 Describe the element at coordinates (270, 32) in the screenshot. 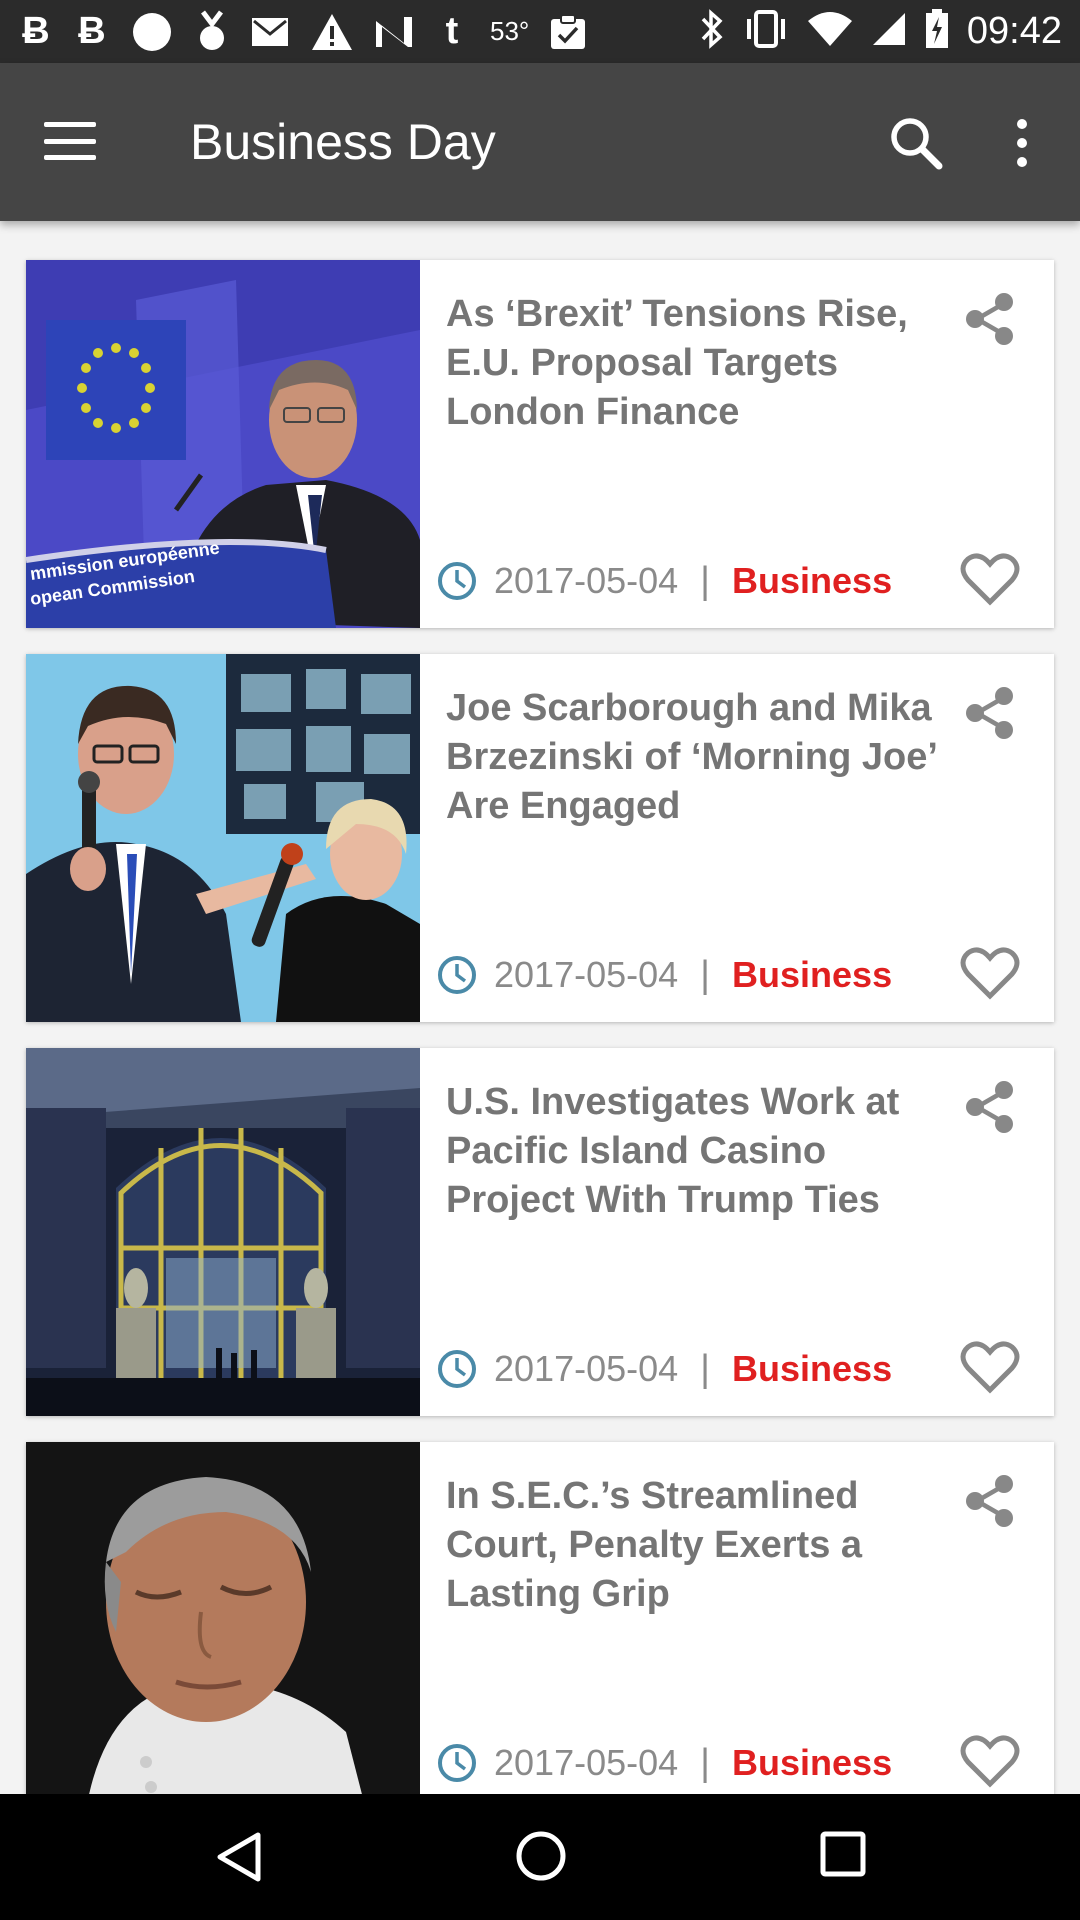

I see `mail-icon` at that location.